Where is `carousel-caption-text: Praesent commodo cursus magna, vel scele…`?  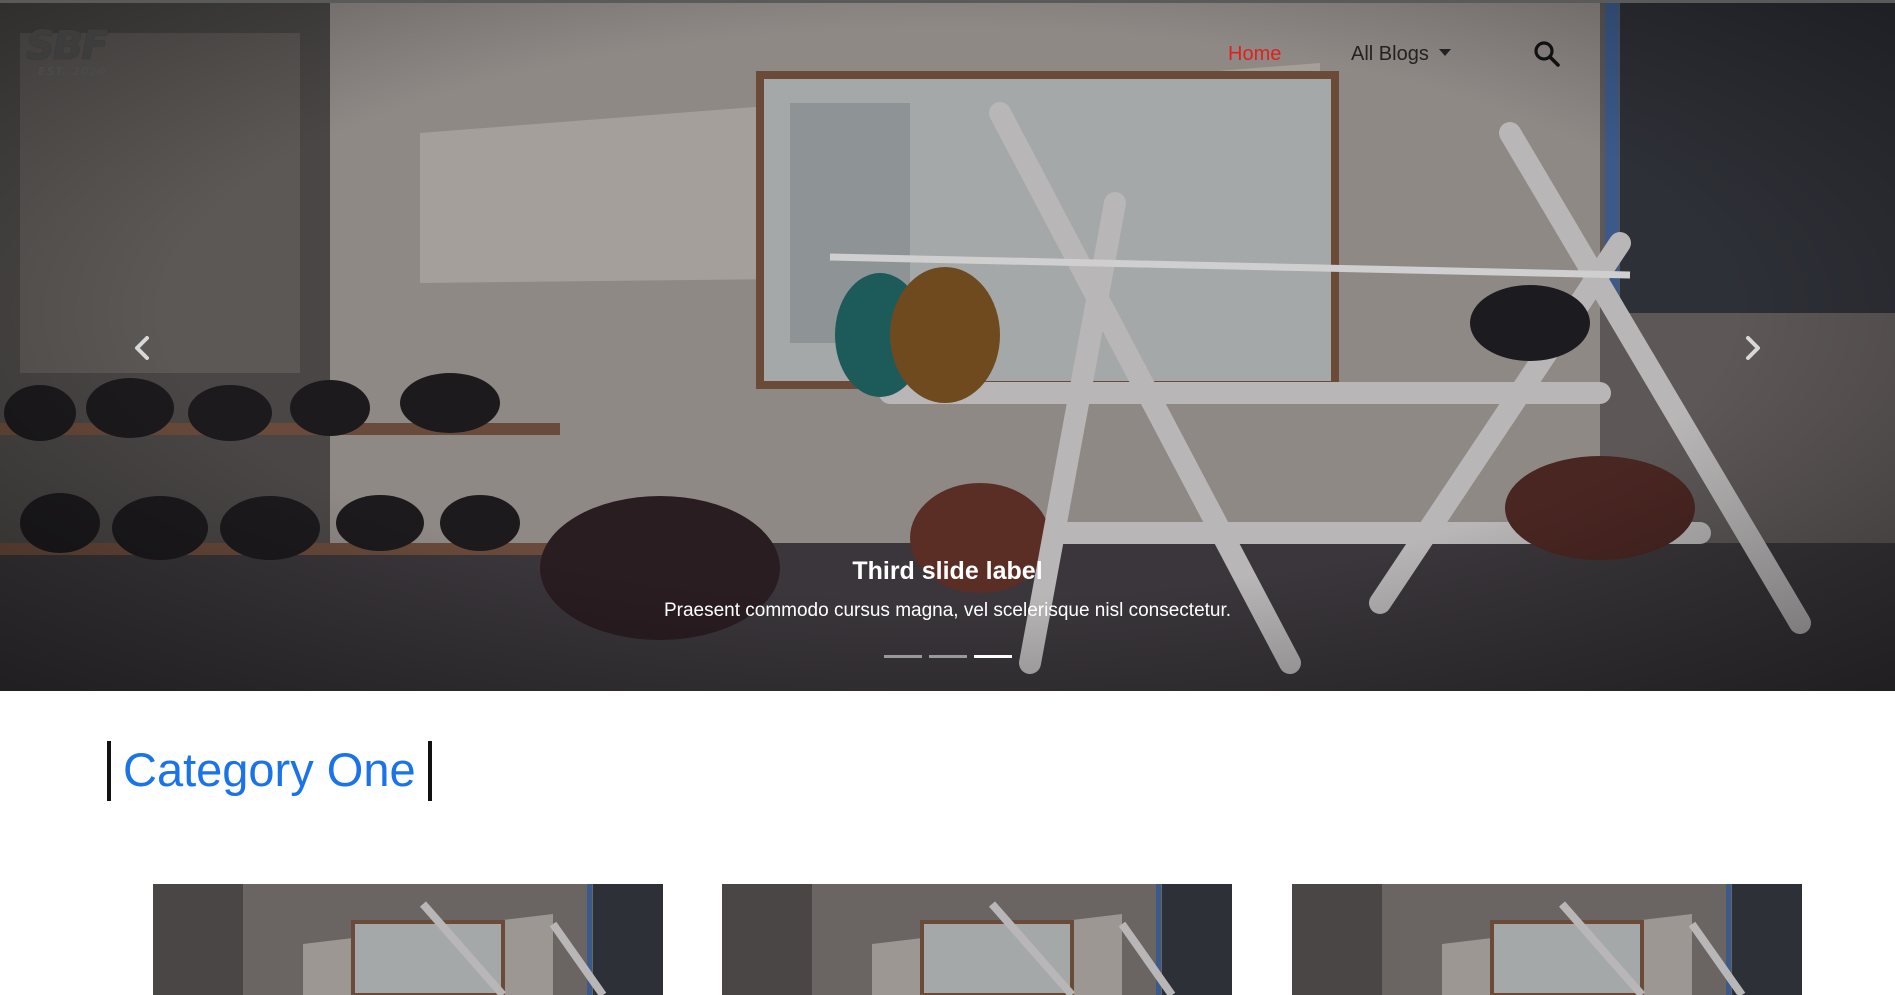
carousel-caption-text: Praesent commodo cursus magna, vel scele… is located at coordinates (947, 610).